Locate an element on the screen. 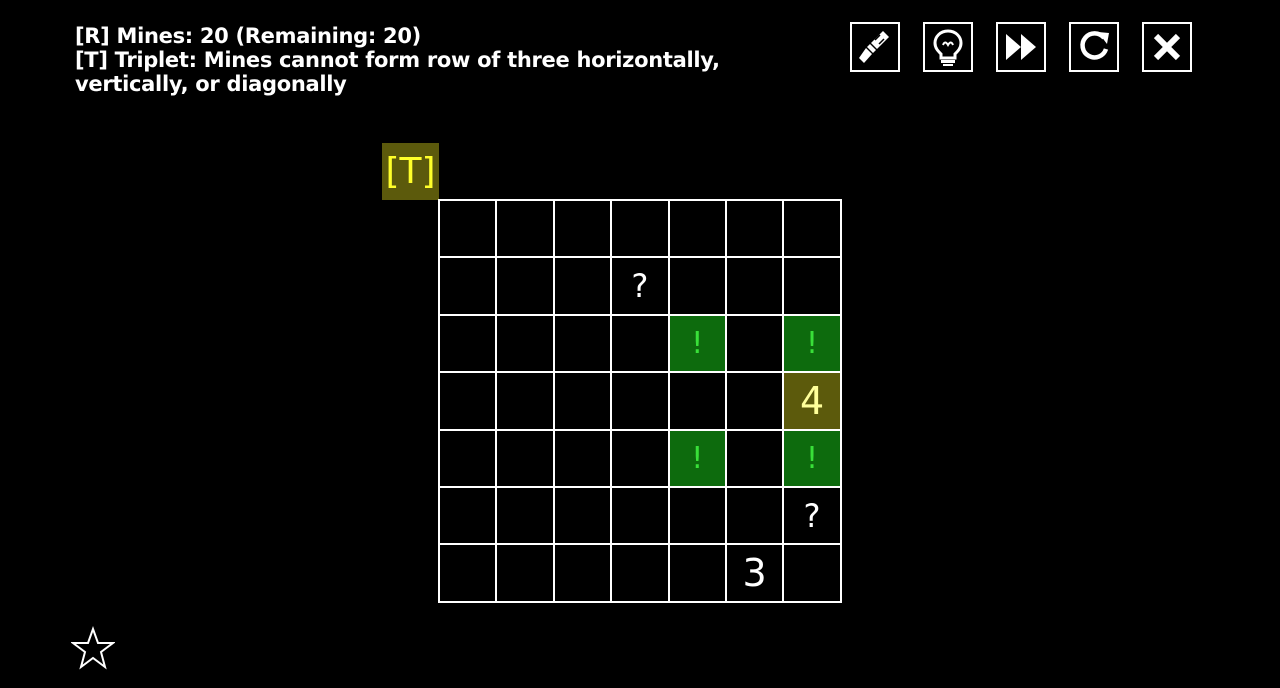 The width and height of the screenshot is (1280, 688). skip-button is located at coordinates (1021, 47).